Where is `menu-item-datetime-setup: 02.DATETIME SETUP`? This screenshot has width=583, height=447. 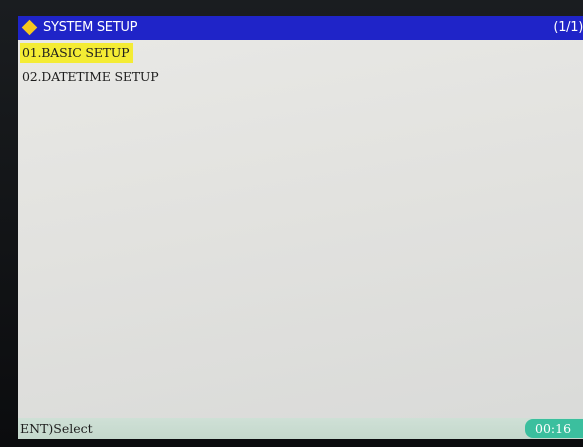 menu-item-datetime-setup: 02.DATETIME SETUP is located at coordinates (91, 77).